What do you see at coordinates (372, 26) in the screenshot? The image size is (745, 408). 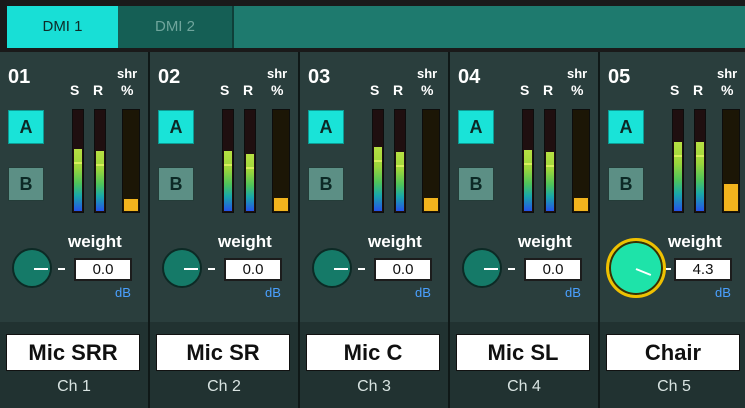 I see `tab-bar: DMI 1 DMI 2` at bounding box center [372, 26].